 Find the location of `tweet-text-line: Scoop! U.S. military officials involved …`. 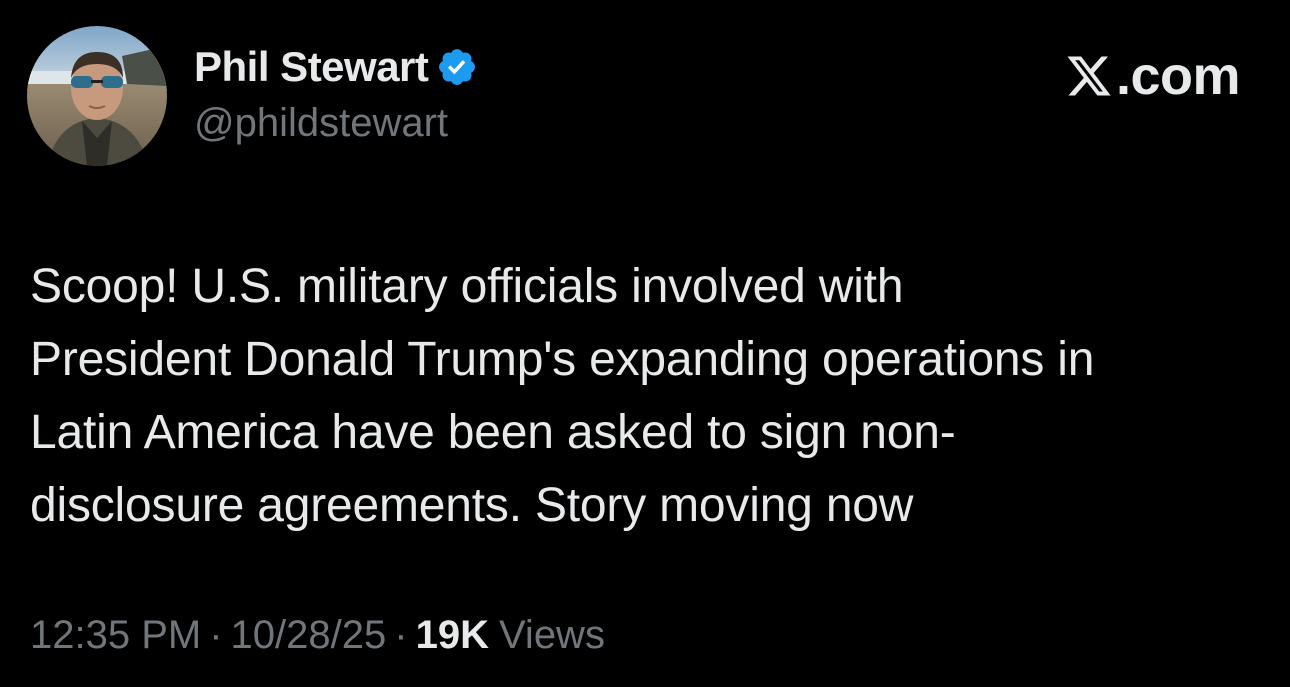

tweet-text-line: Scoop! U.S. military officials involved … is located at coordinates (467, 286).